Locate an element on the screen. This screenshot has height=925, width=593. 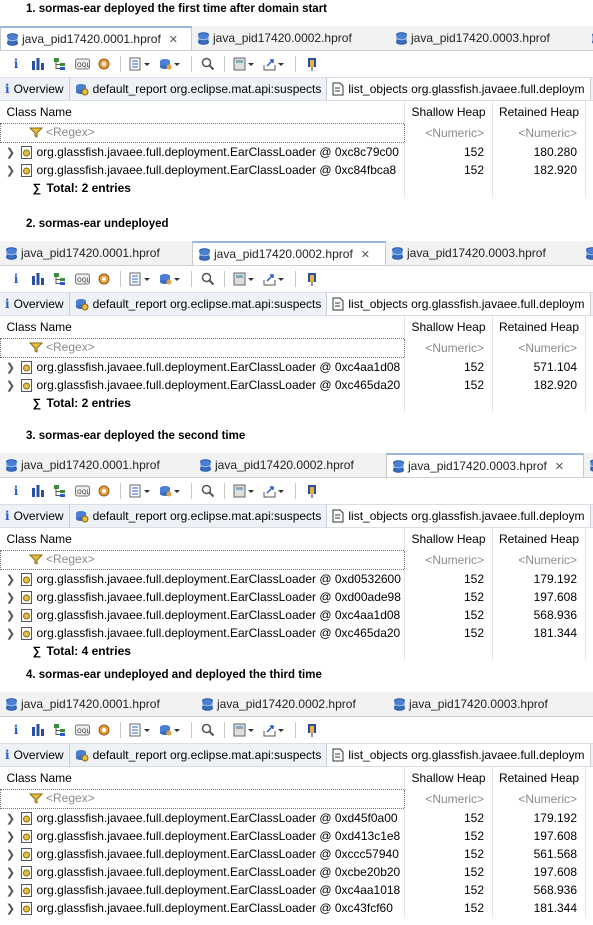
editor-tab: java_pid17420.0002.hprof ✕ is located at coordinates (289, 253).